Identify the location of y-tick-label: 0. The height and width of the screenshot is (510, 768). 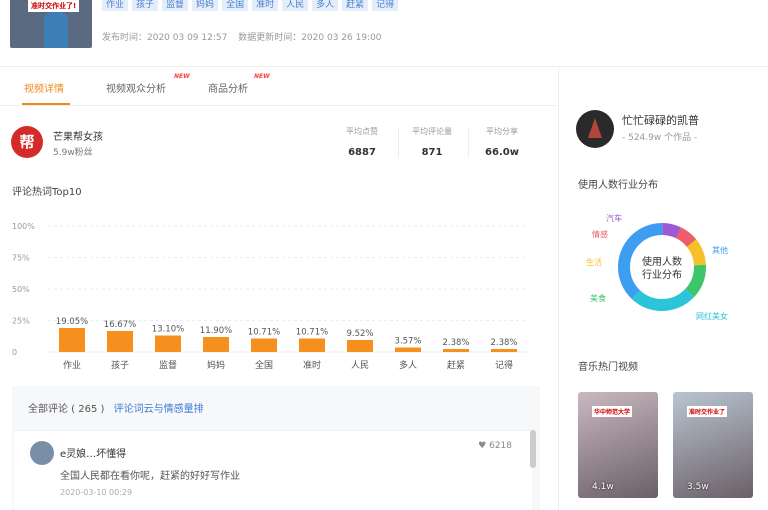
(14, 352).